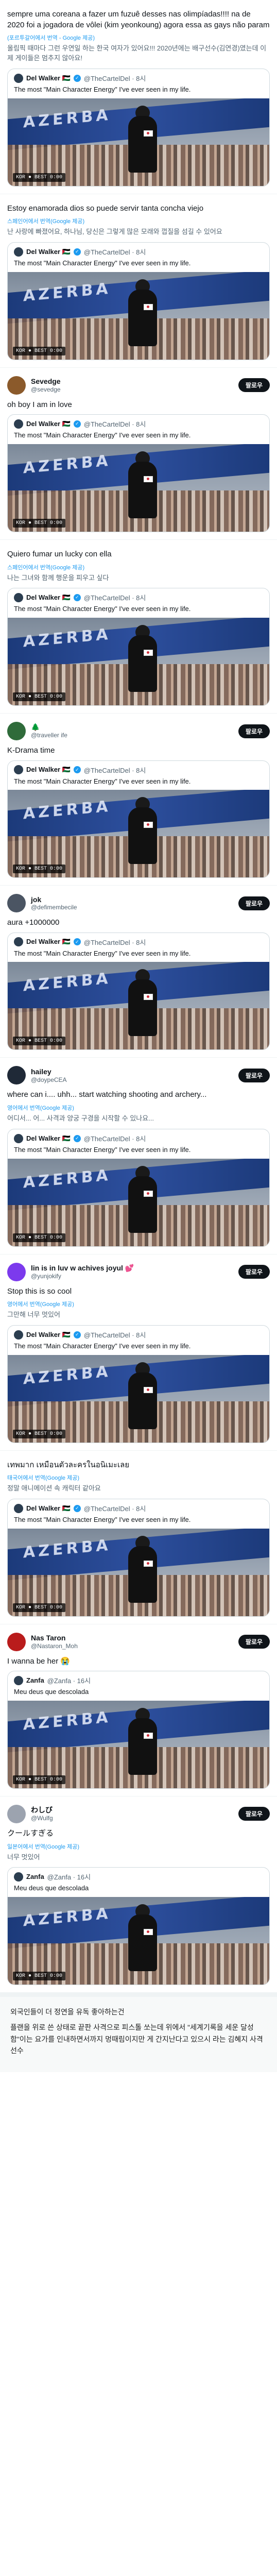 The image size is (277, 2576). I want to click on author-handle: @defimembecile, so click(132, 908).